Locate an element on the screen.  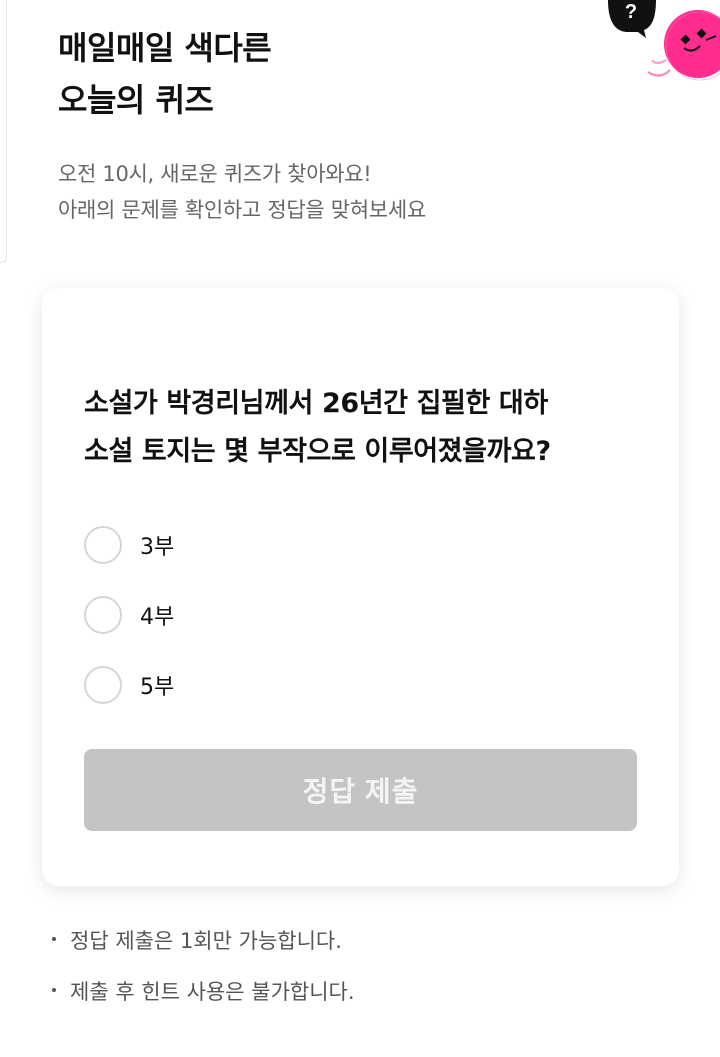
answer-option-label: 5부 is located at coordinates (157, 687).